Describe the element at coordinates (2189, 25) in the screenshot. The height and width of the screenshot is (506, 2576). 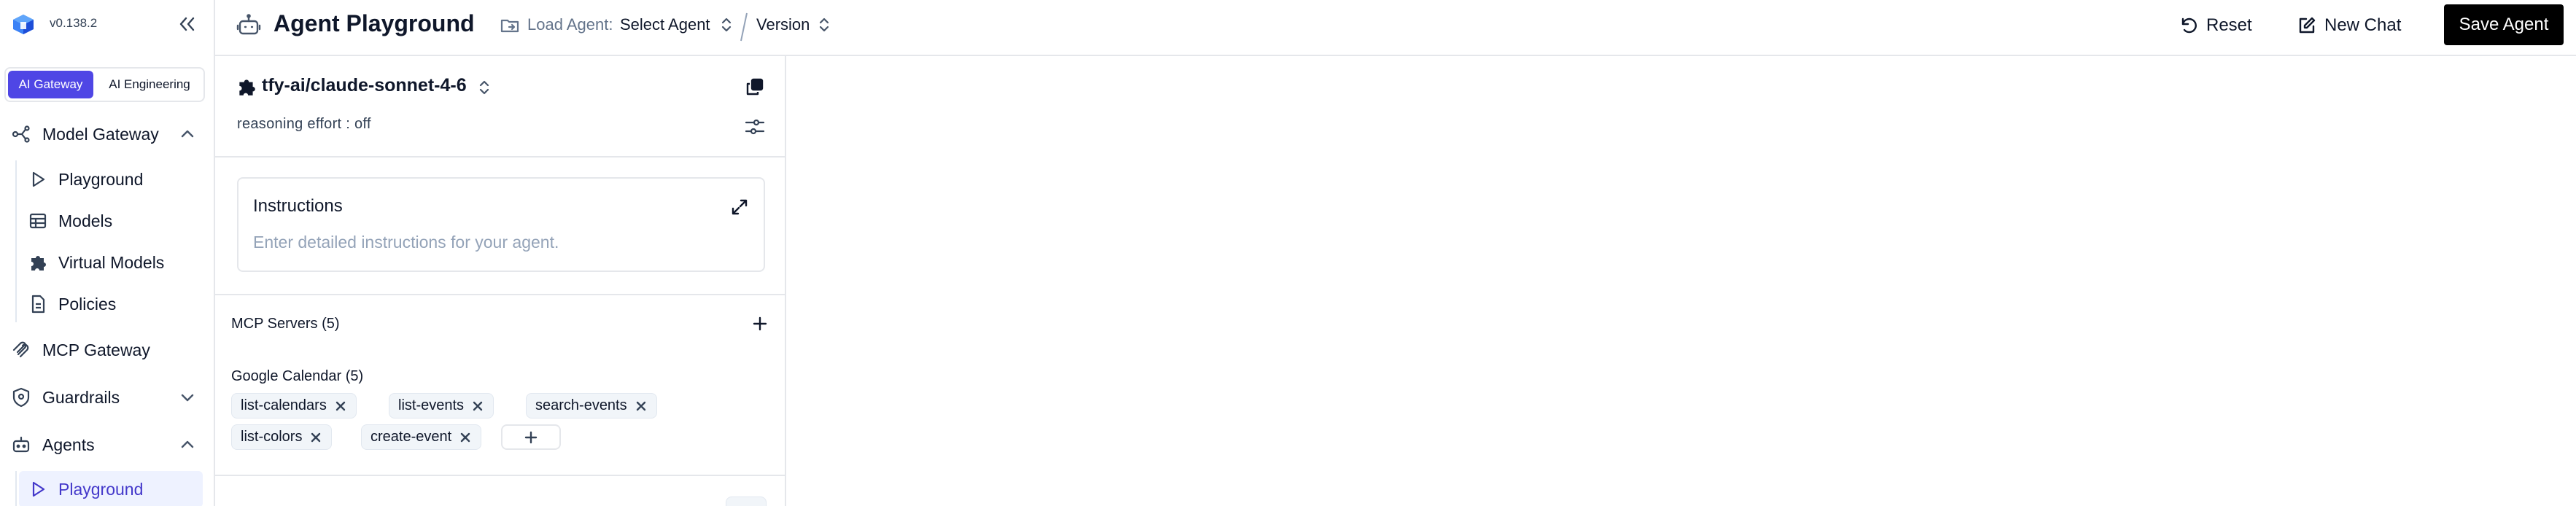
I see `reset-icon` at that location.